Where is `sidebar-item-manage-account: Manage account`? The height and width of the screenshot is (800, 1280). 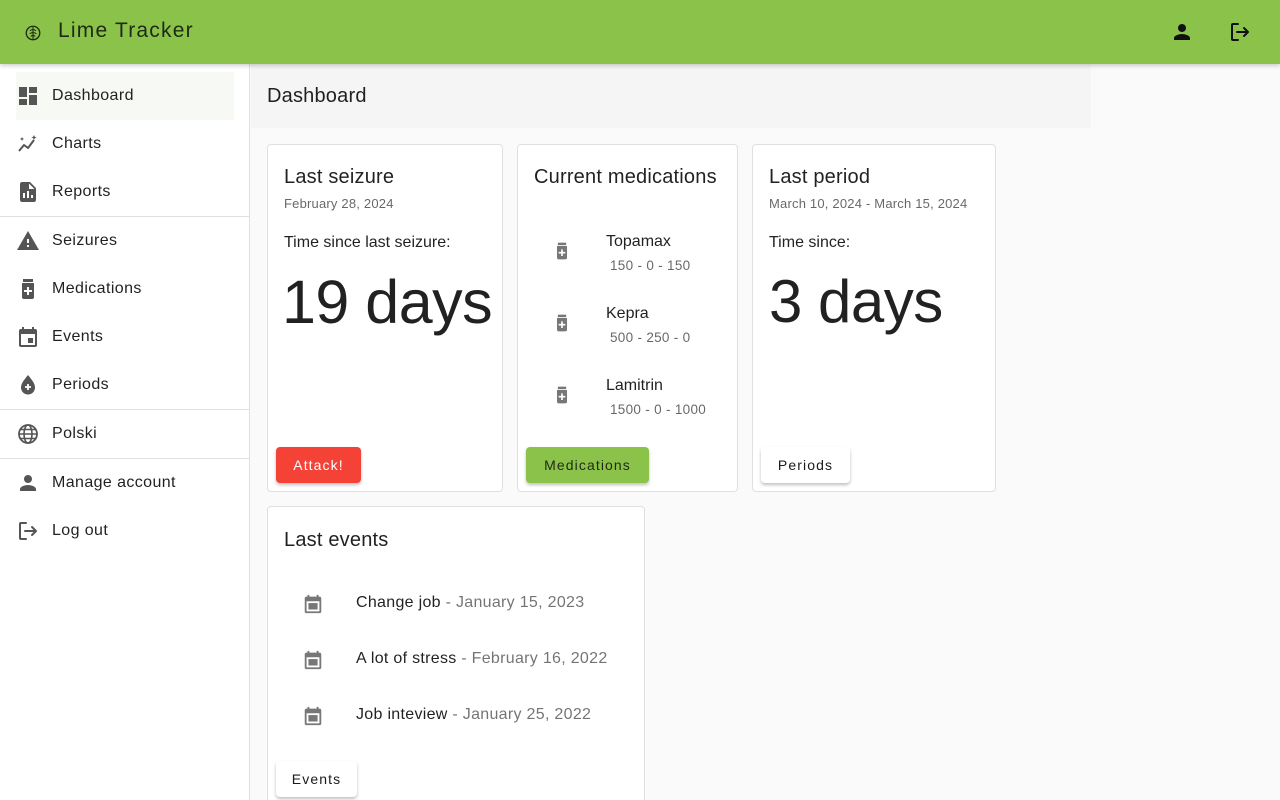 sidebar-item-manage-account: Manage account is located at coordinates (124, 483).